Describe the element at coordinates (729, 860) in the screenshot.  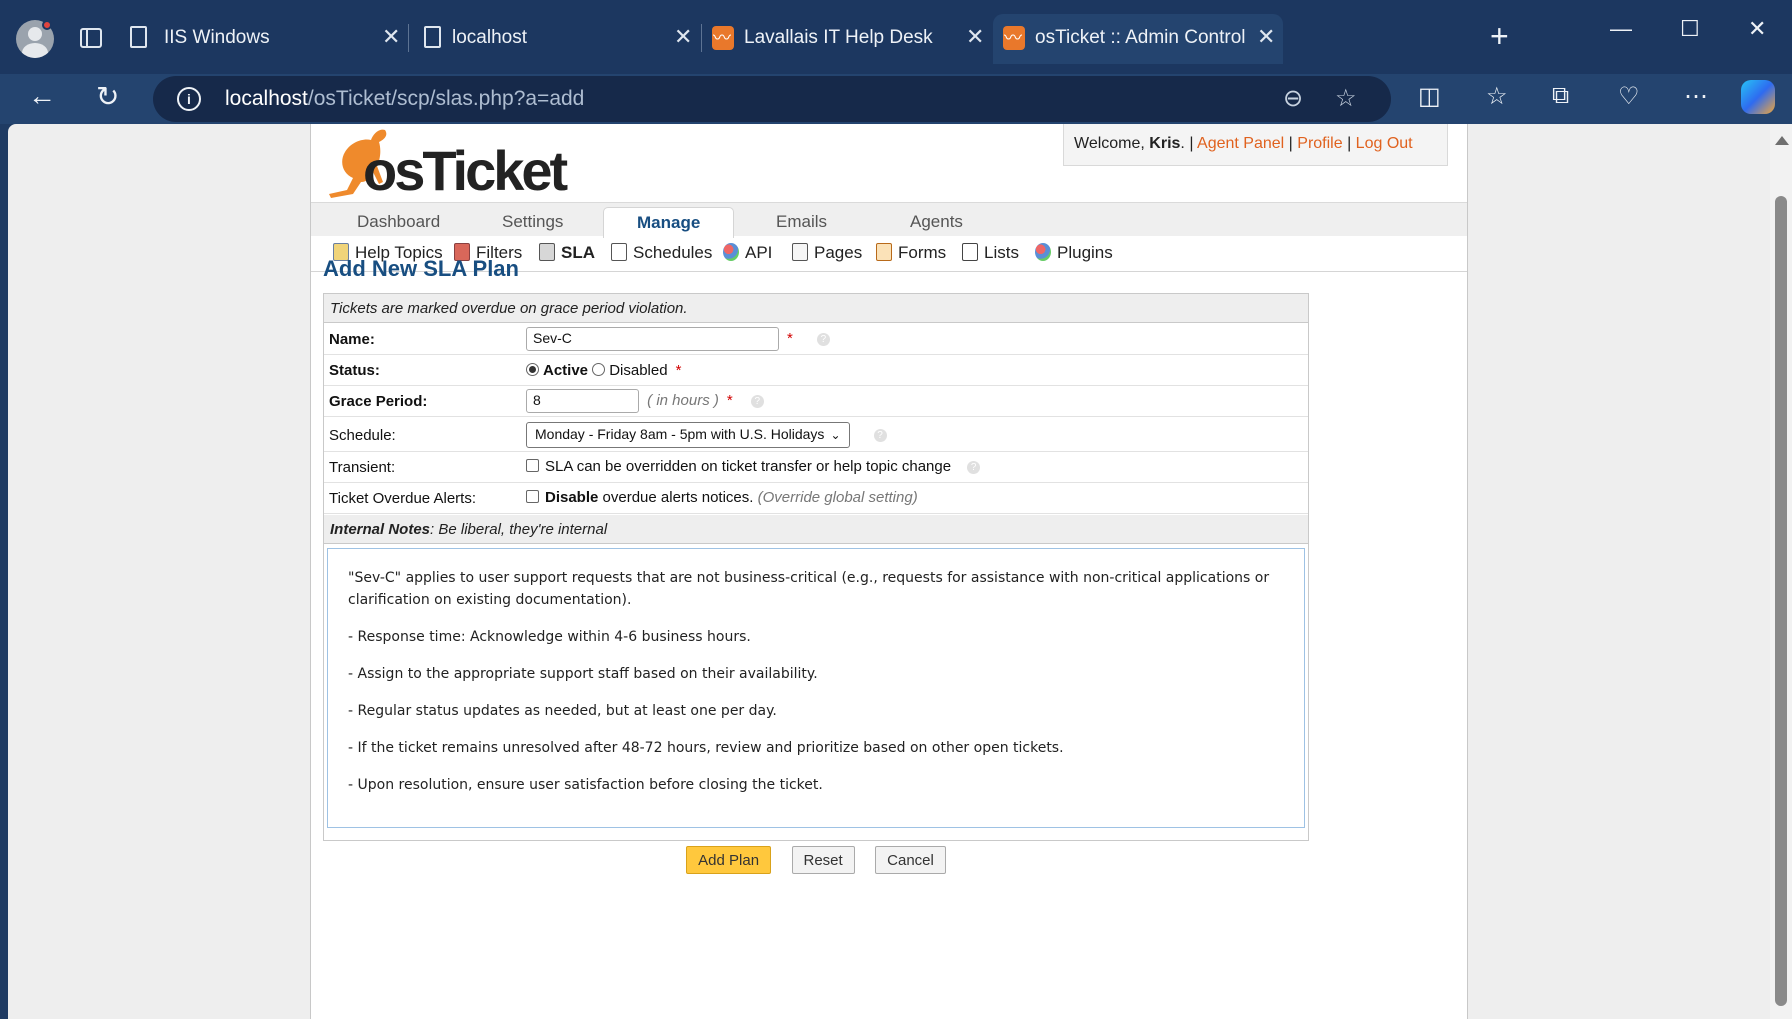
I see `add-plan-button: Add Plan` at that location.